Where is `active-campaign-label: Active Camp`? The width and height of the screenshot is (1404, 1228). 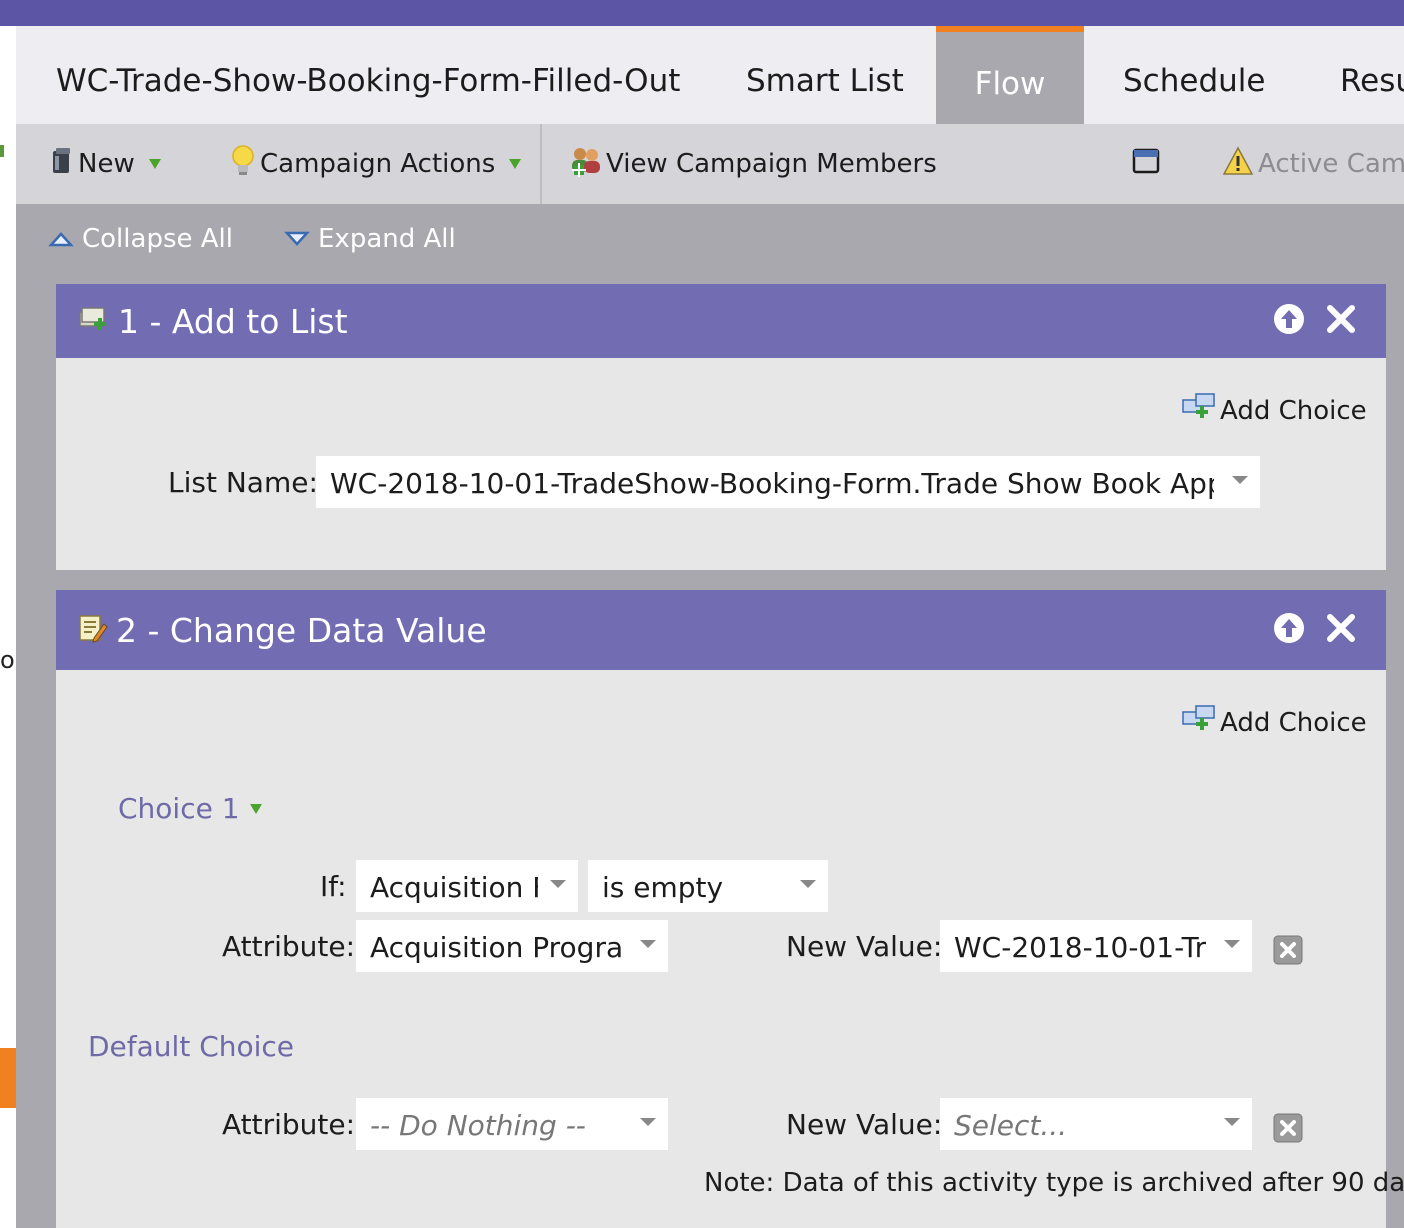 active-campaign-label: Active Camp is located at coordinates (1331, 164).